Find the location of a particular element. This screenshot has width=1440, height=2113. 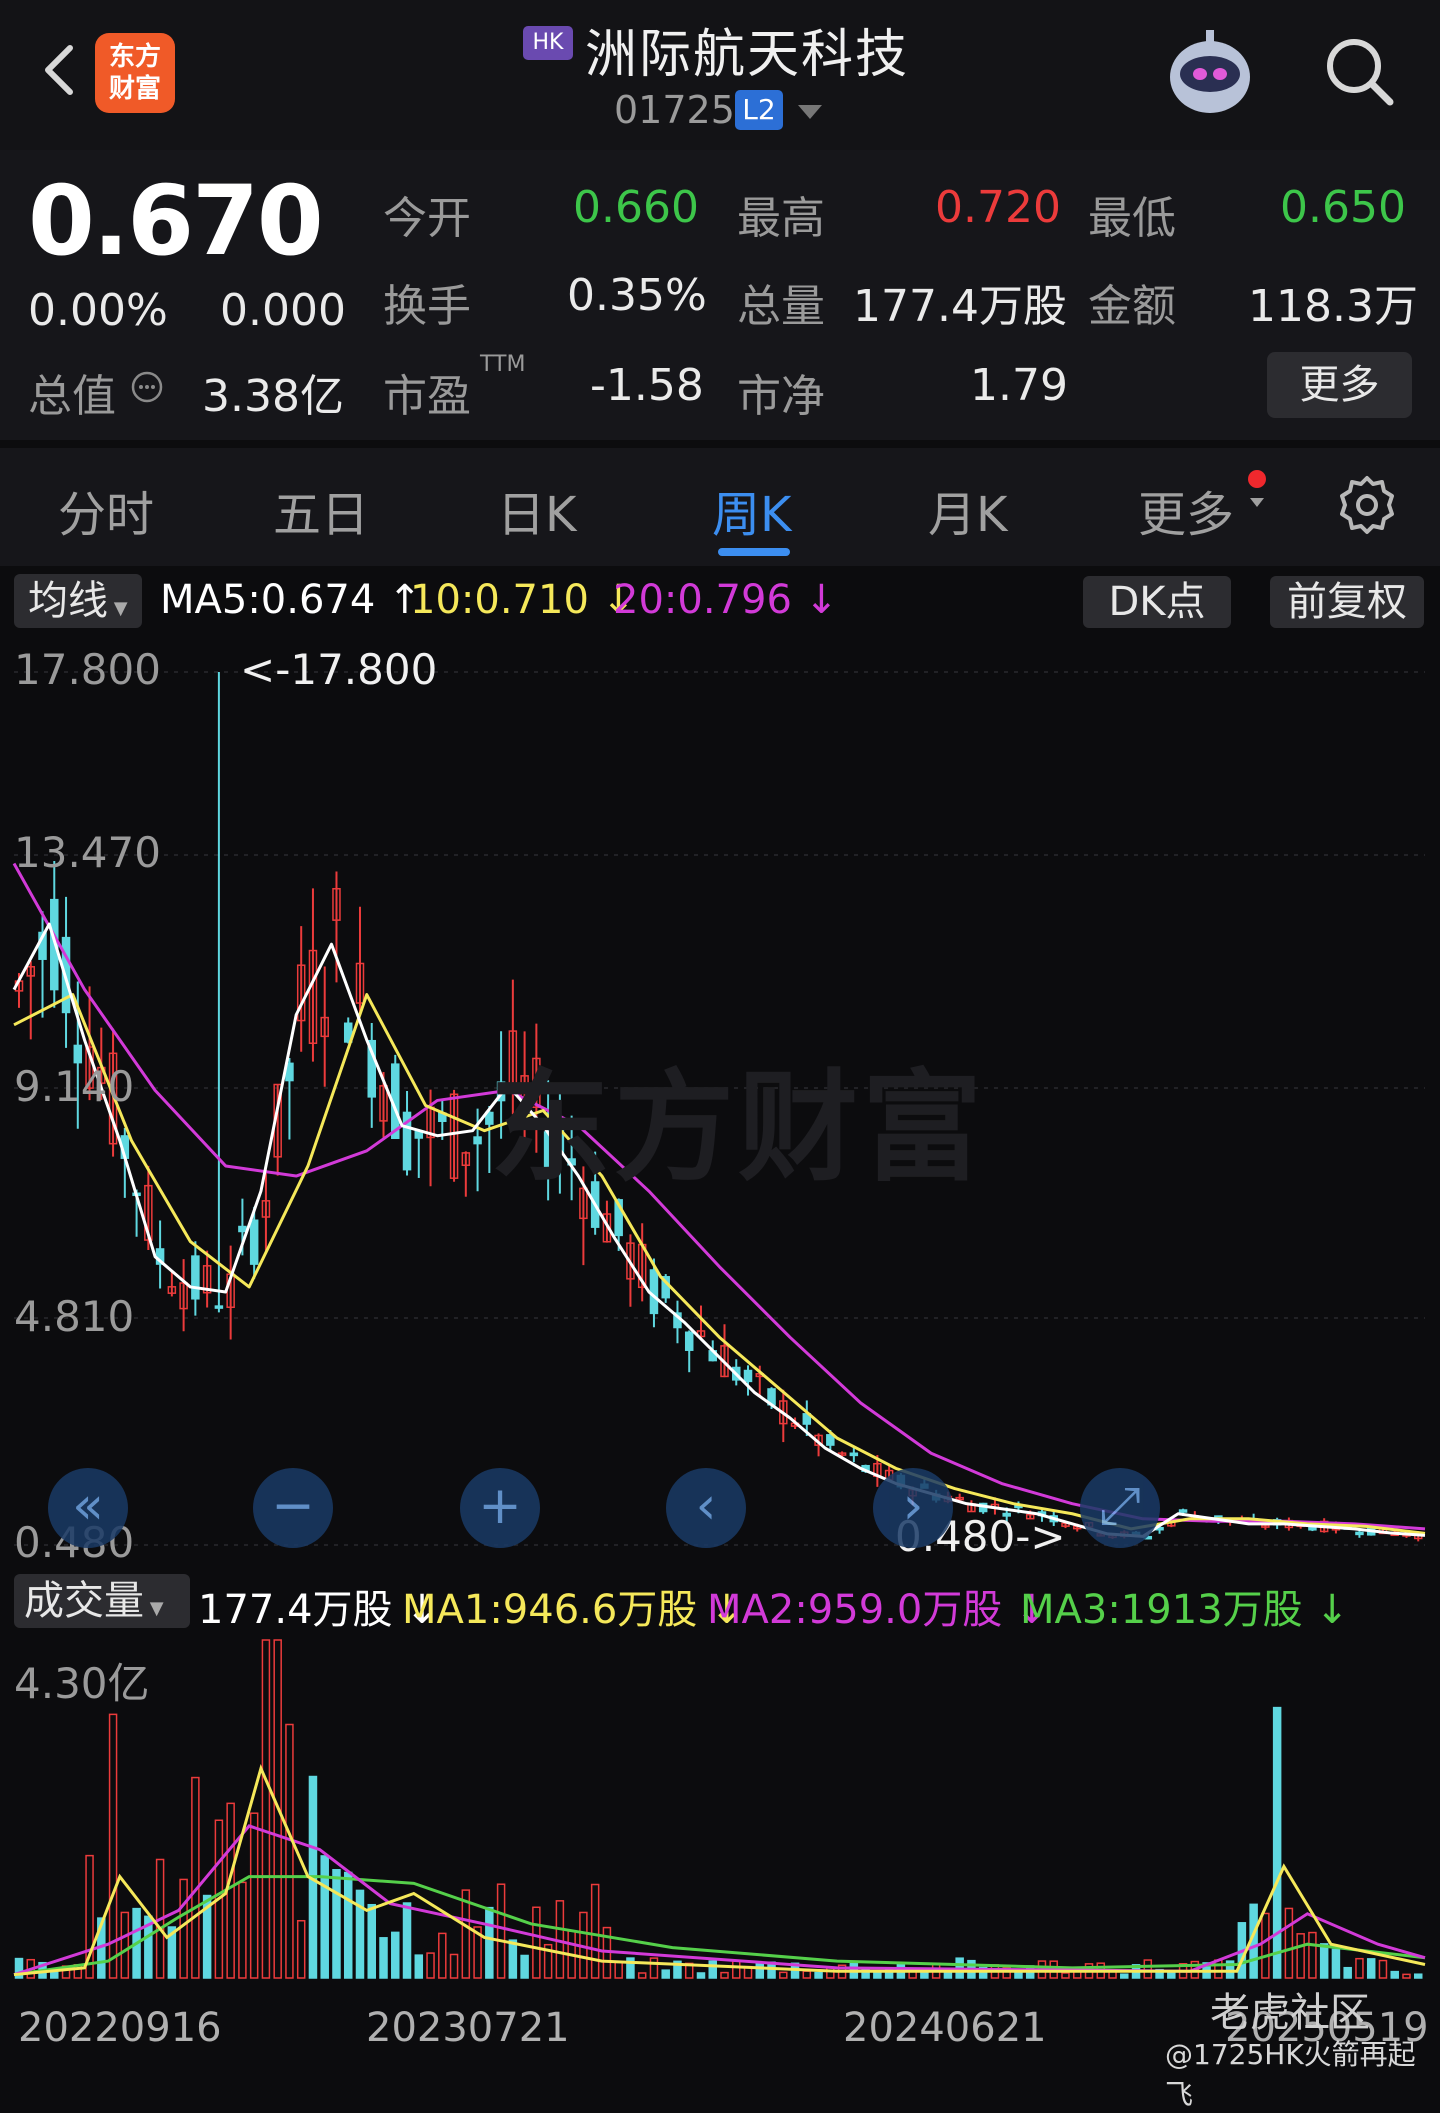

zoom-out-button: − is located at coordinates (293, 1508).